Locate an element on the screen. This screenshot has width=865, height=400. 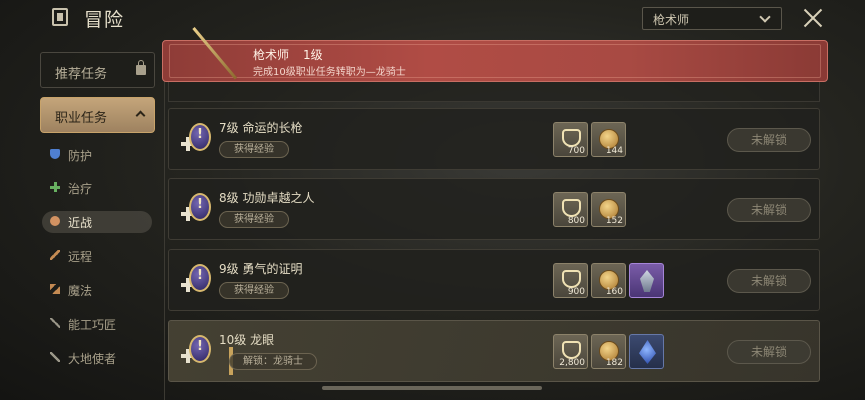
reward-count: 160 is located at coordinates (614, 292).